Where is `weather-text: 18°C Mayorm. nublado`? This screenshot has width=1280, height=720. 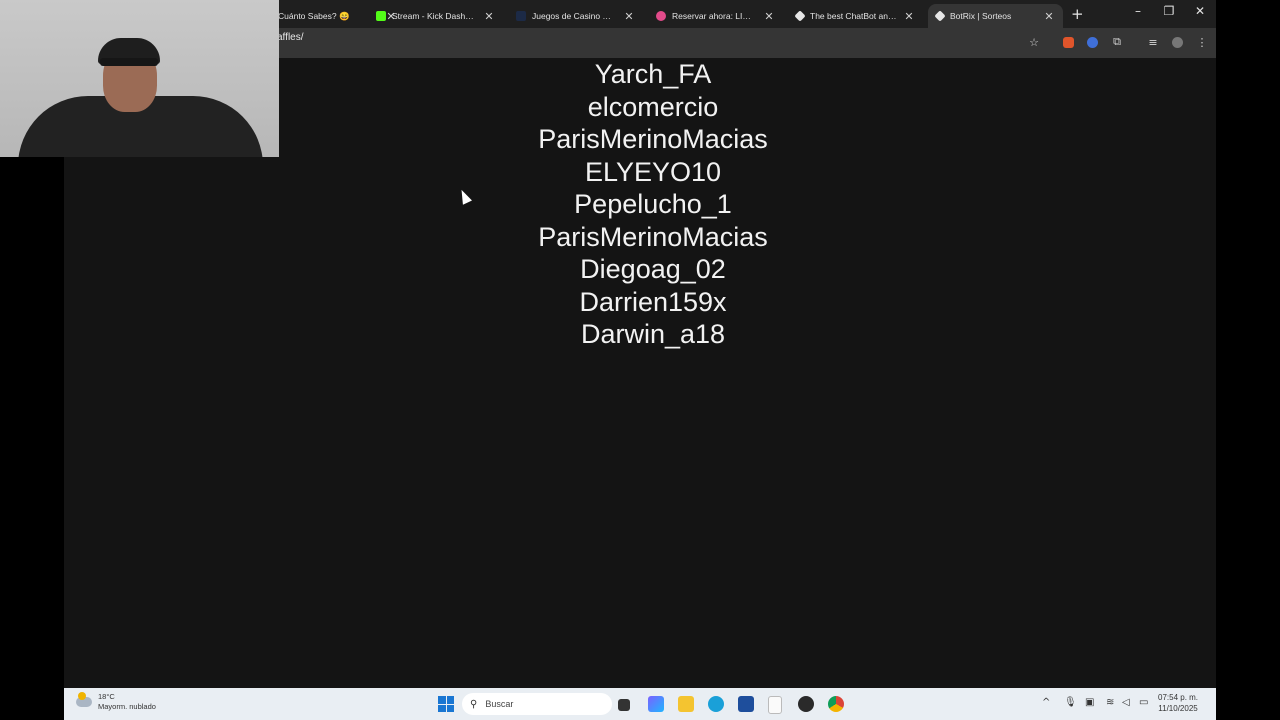 weather-text: 18°C Mayorm. nublado is located at coordinates (127, 702).